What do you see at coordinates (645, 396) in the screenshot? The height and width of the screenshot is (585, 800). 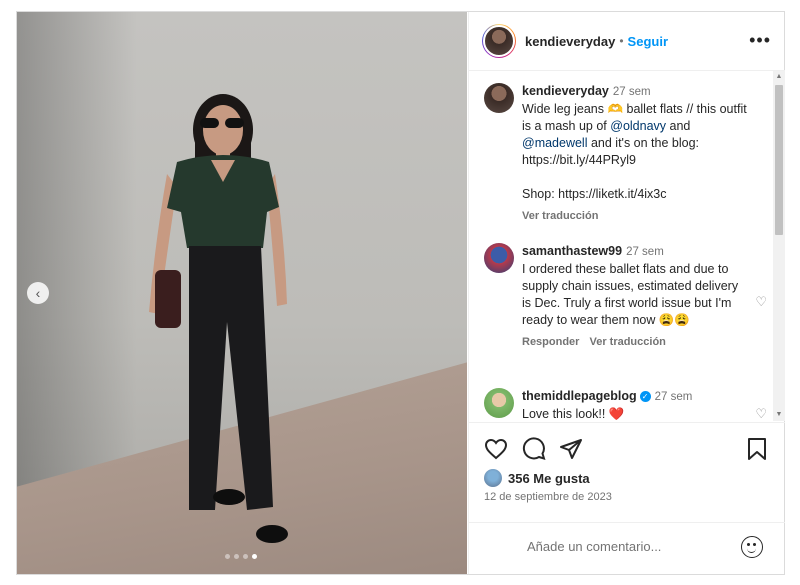 I see `verified-badge-icon: ✓` at bounding box center [645, 396].